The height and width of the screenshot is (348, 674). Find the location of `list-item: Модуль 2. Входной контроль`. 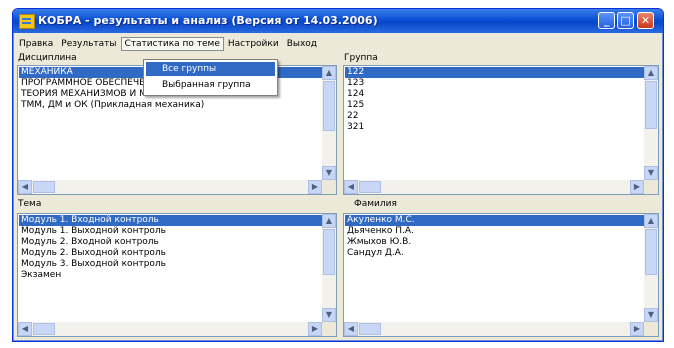

list-item: Модуль 2. Входной контроль is located at coordinates (170, 242).